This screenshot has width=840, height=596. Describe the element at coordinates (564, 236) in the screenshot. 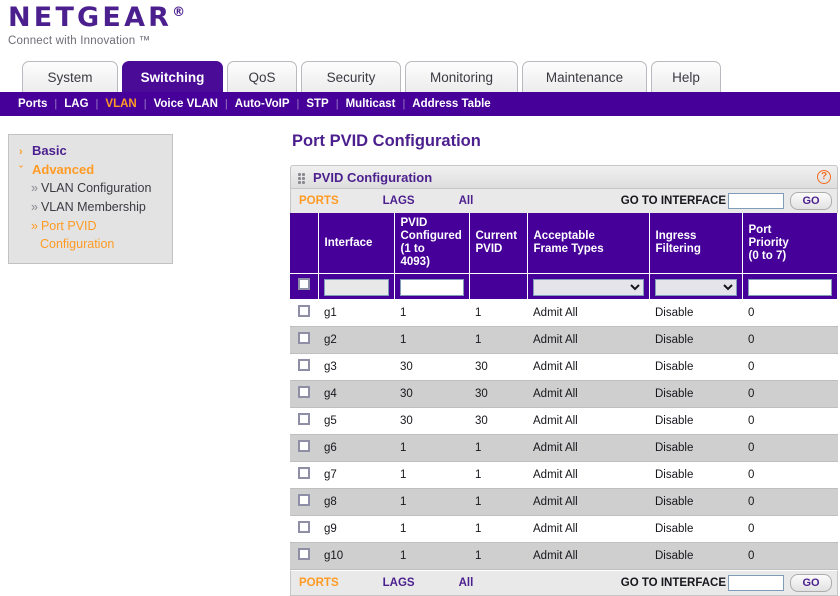

I see `col-aft-line1: Acceptable` at that location.